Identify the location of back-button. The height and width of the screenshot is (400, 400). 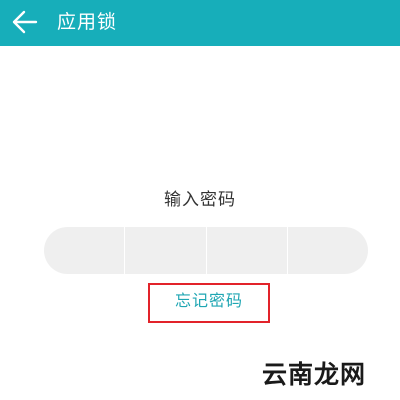
(26, 22).